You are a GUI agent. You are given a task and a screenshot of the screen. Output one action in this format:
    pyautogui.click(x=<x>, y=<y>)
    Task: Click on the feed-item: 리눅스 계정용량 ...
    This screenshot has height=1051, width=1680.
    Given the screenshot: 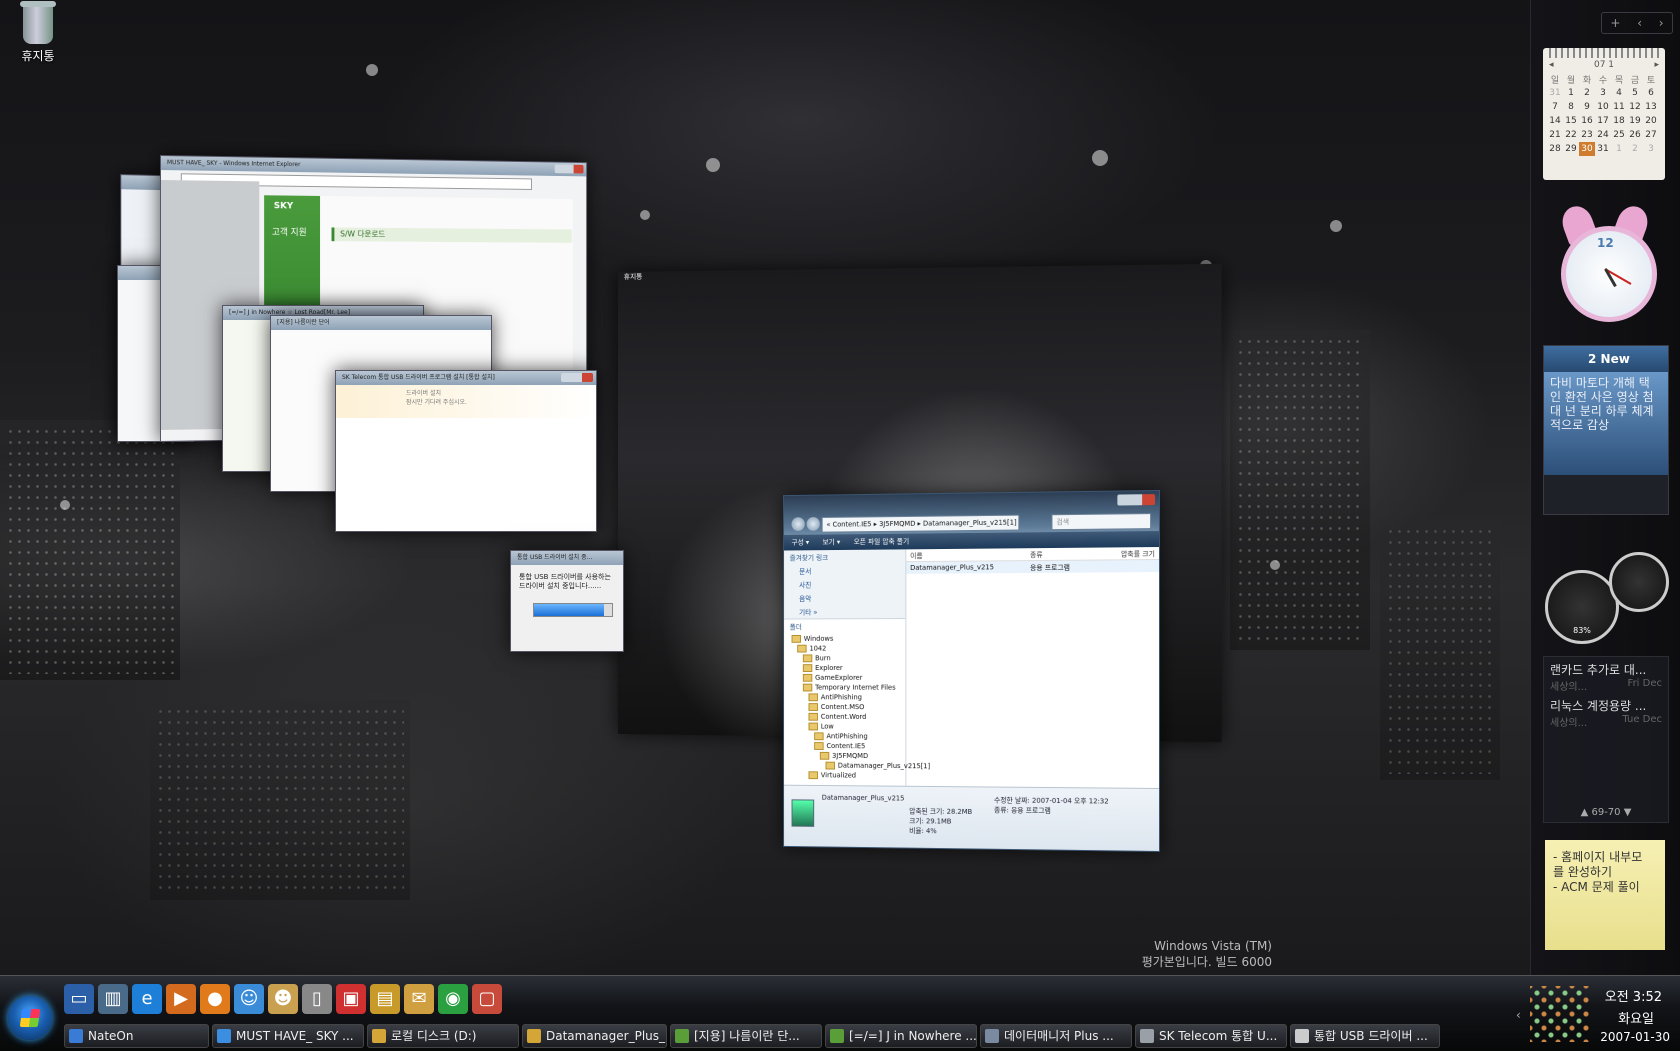 What is the action you would take?
    pyautogui.click(x=1606, y=703)
    